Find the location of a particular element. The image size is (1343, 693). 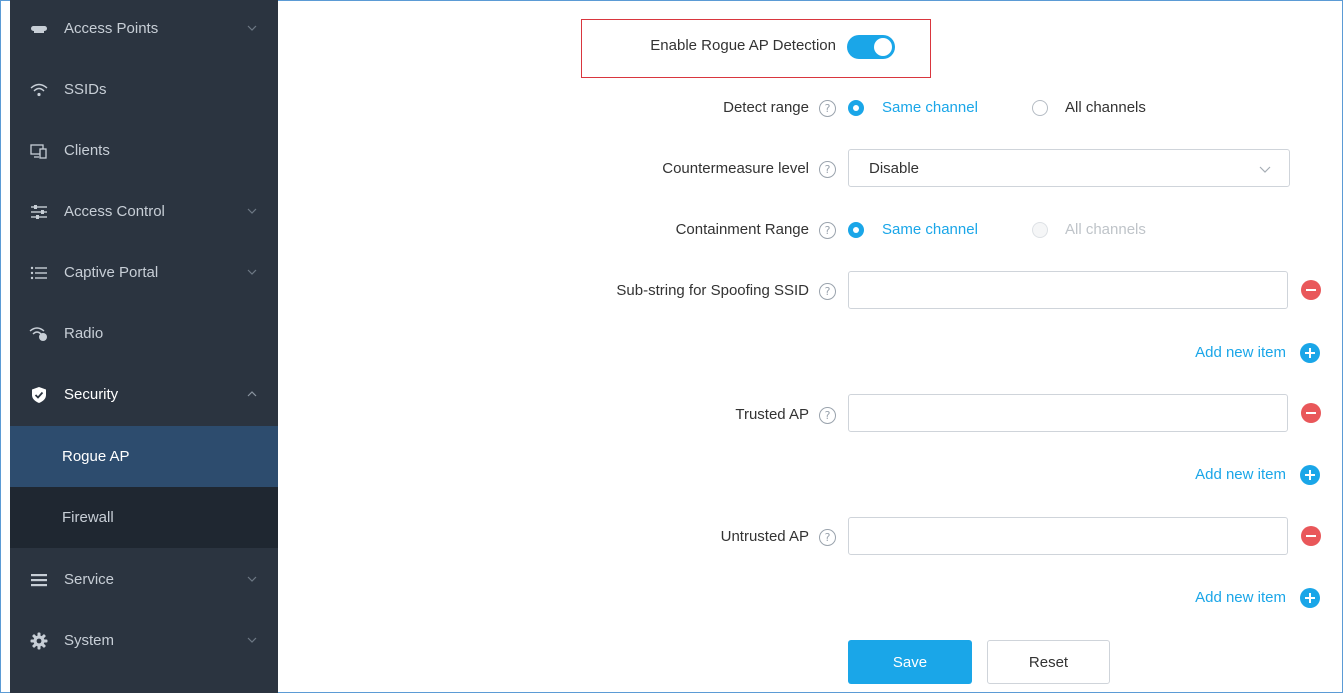

containment-all-label: All channels is located at coordinates (1105, 229).